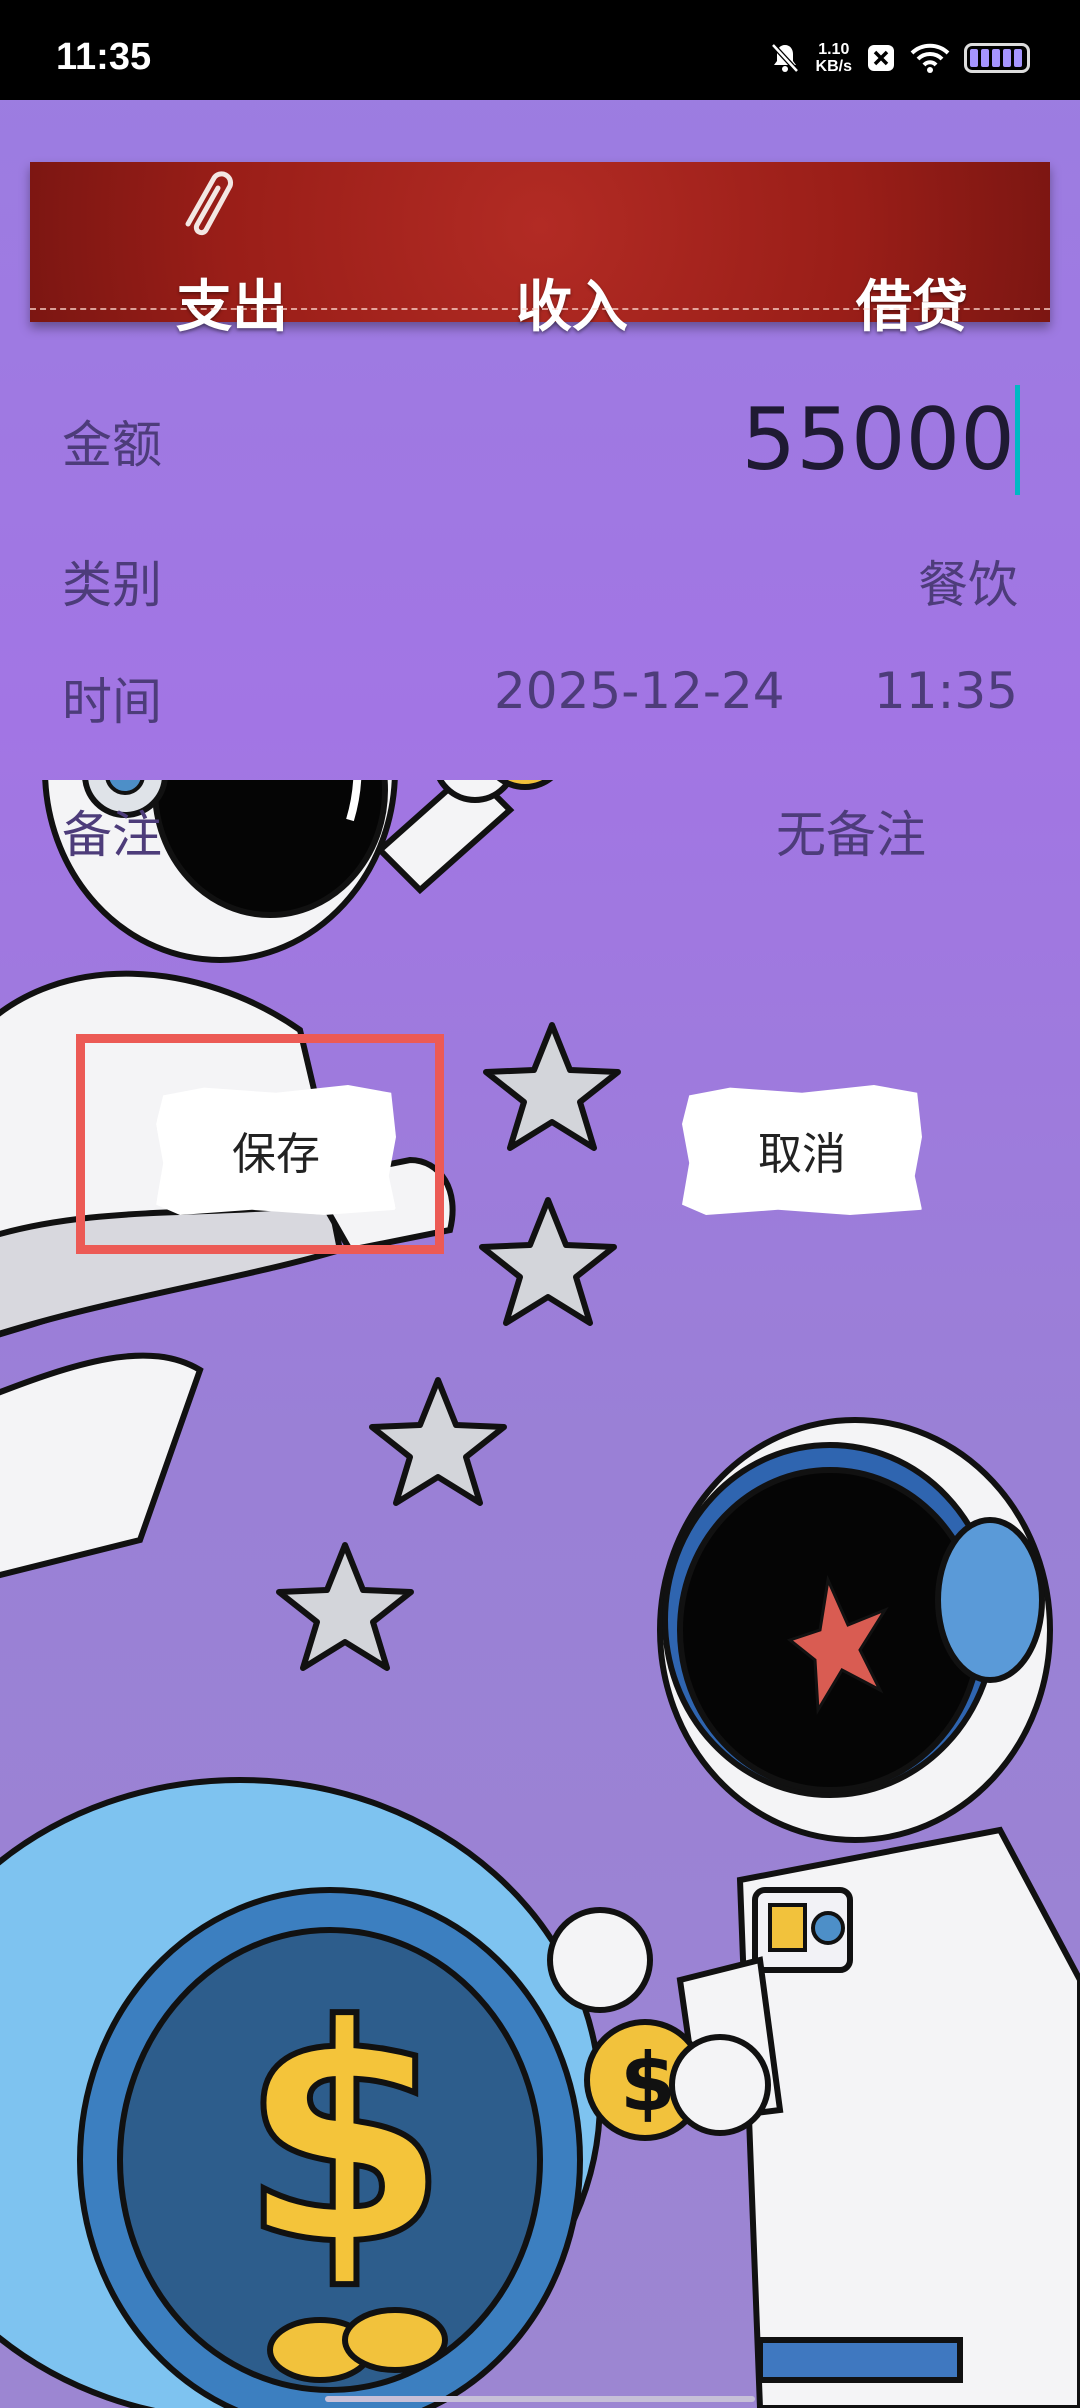 This screenshot has width=1080, height=2408. Describe the element at coordinates (912, 302) in the screenshot. I see `tab-loan: 借贷` at that location.